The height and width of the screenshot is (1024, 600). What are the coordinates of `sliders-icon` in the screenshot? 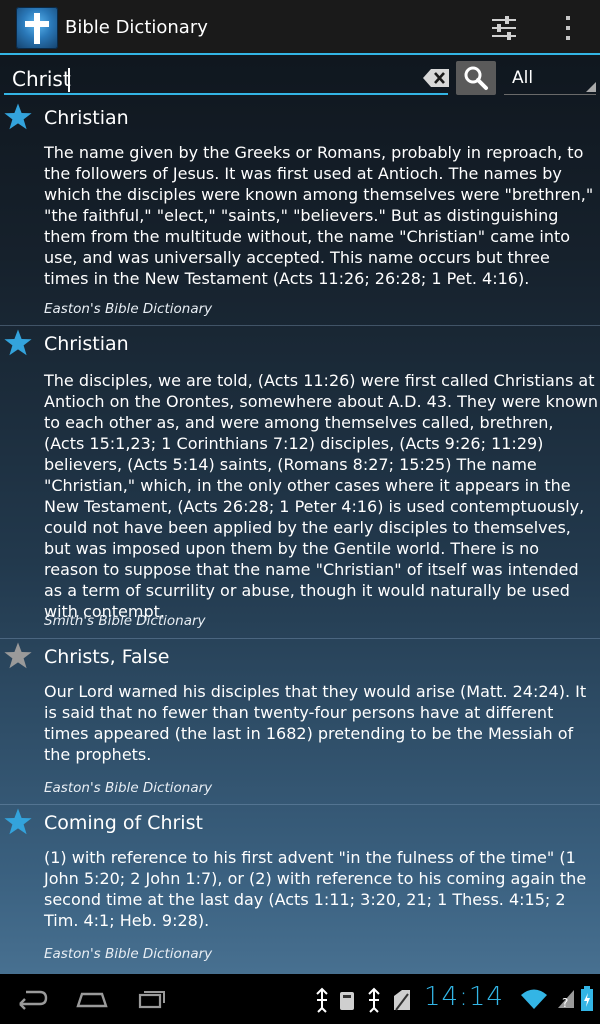 It's located at (504, 28).